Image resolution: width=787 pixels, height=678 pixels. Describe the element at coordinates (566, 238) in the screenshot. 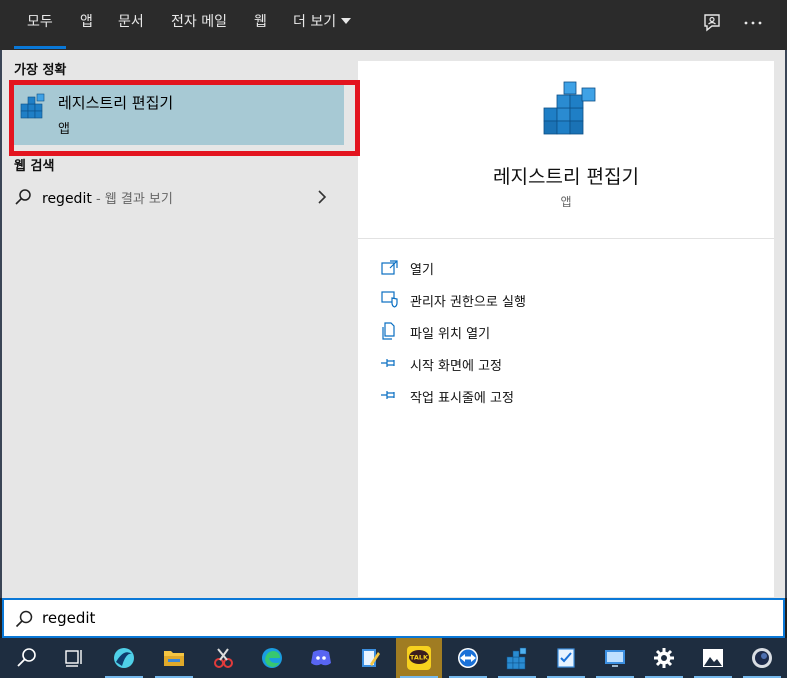

I see `divider` at that location.